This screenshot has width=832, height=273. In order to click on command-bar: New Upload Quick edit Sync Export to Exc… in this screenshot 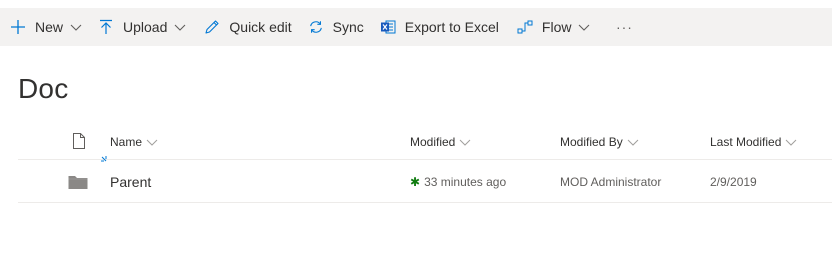, I will do `click(416, 27)`.